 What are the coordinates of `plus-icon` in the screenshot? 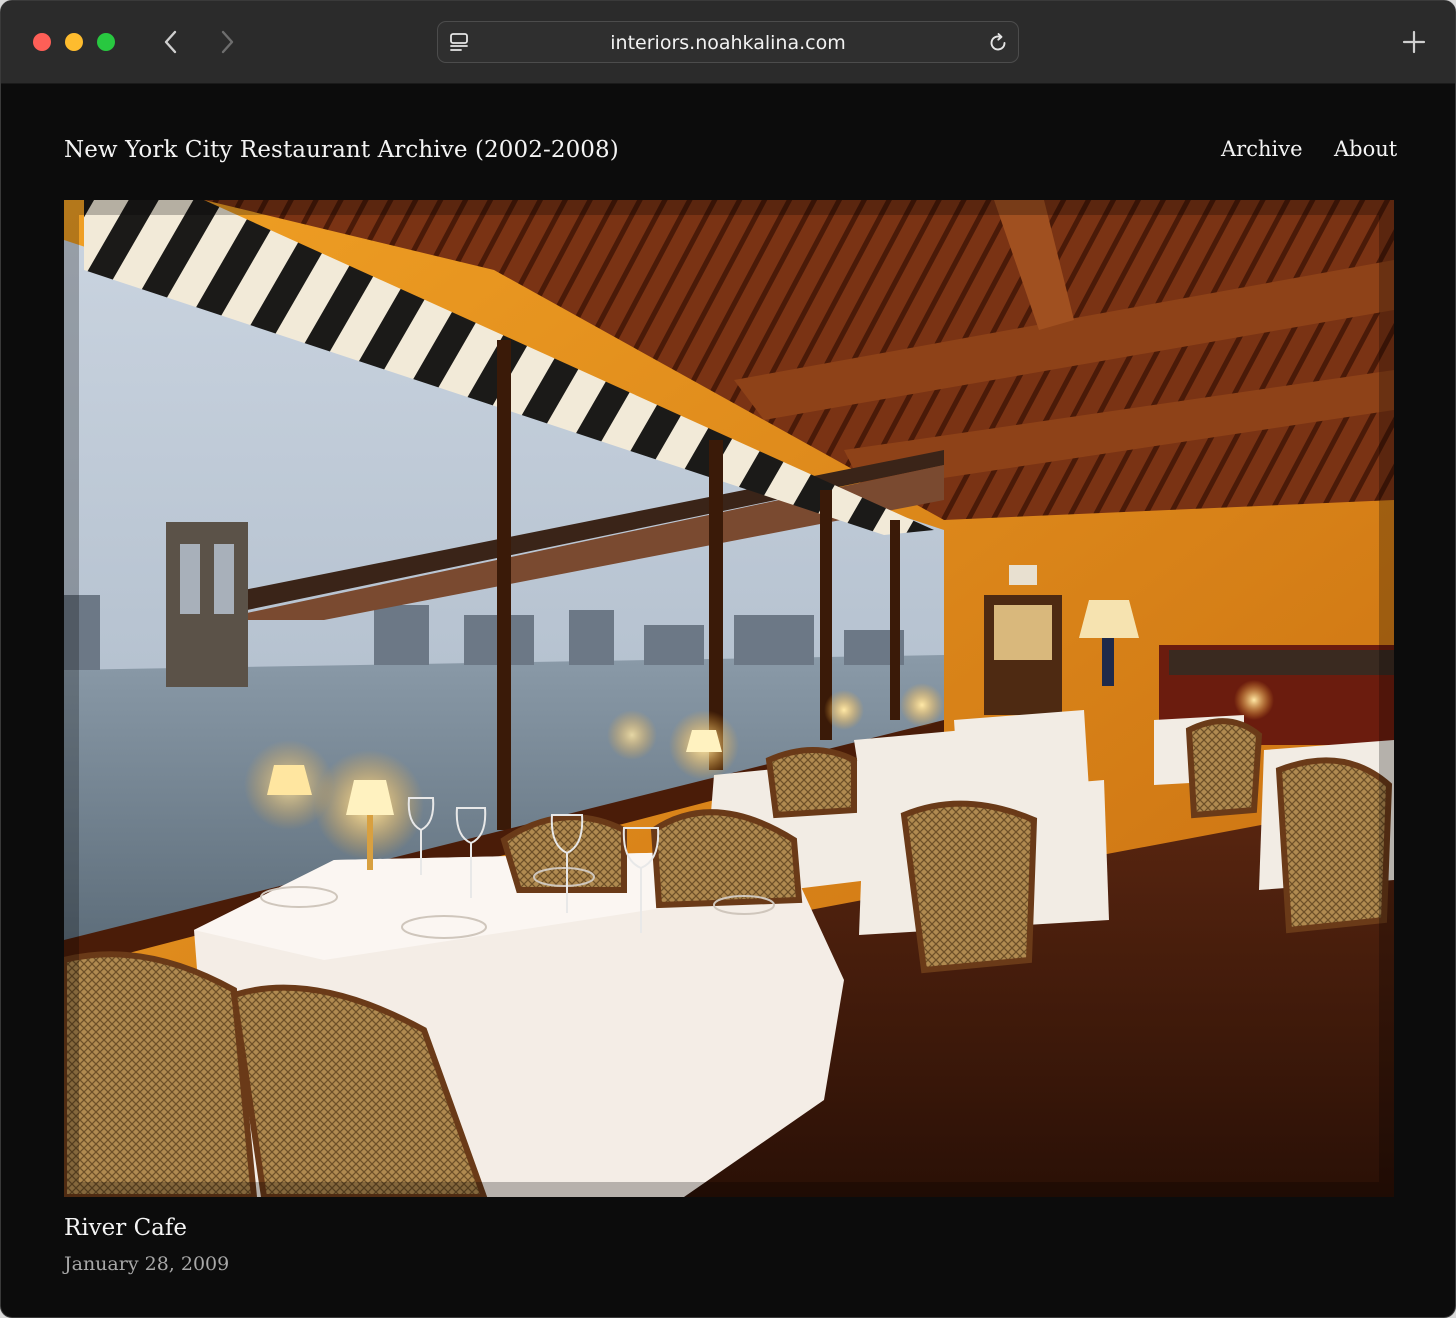 It's located at (1414, 42).